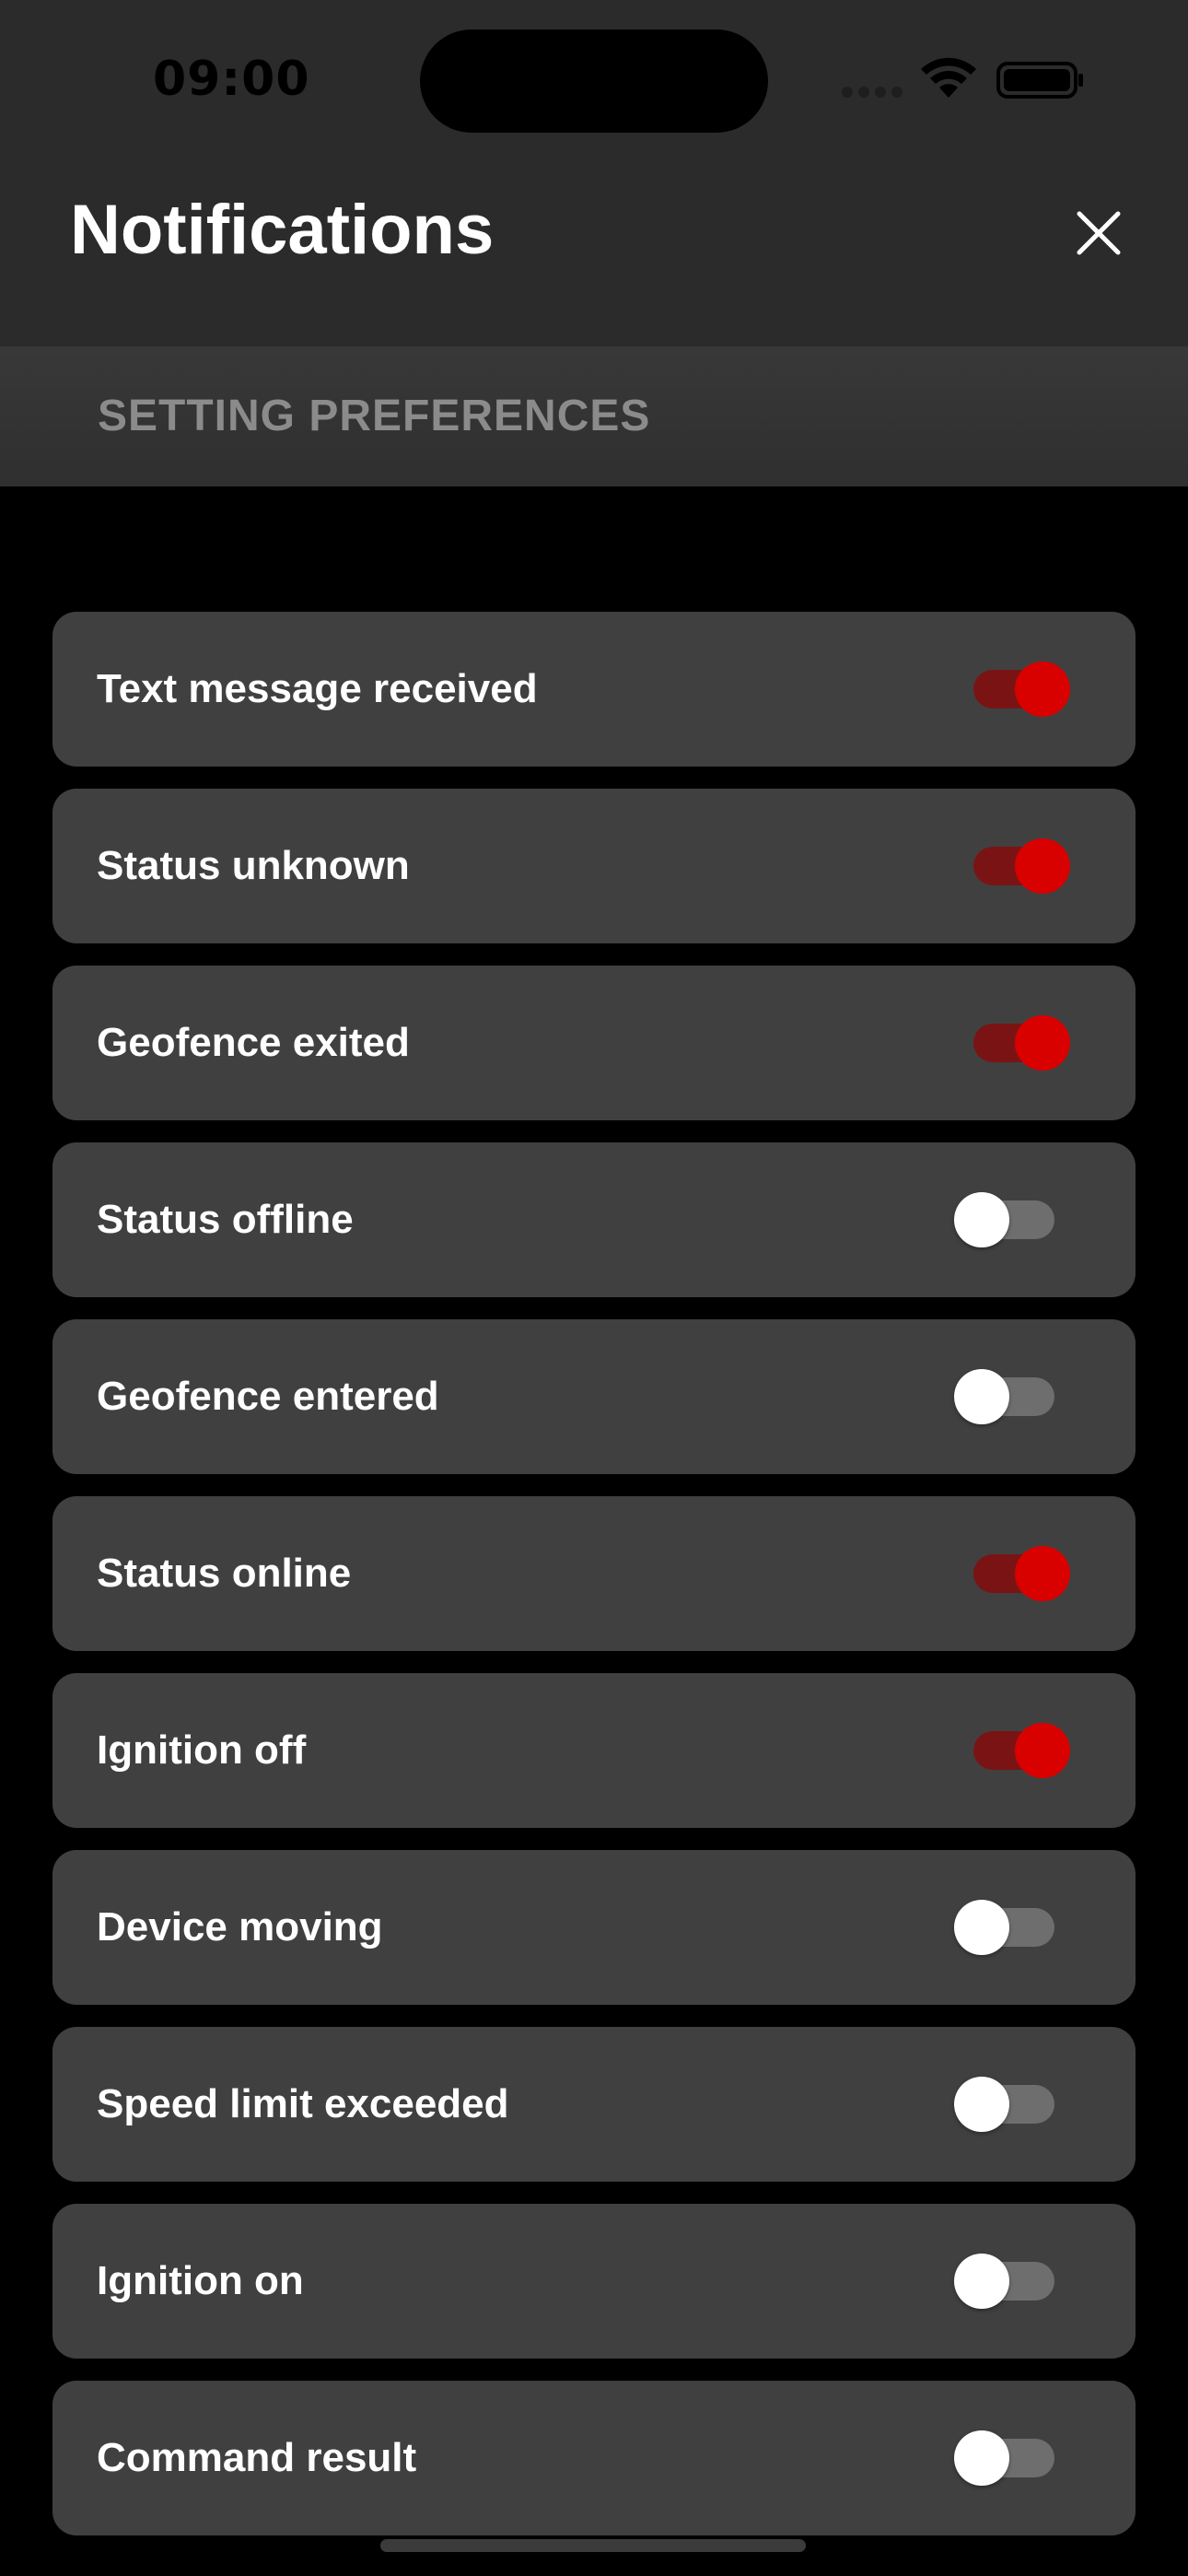 The height and width of the screenshot is (2576, 1188). I want to click on home-indicator, so click(593, 2545).